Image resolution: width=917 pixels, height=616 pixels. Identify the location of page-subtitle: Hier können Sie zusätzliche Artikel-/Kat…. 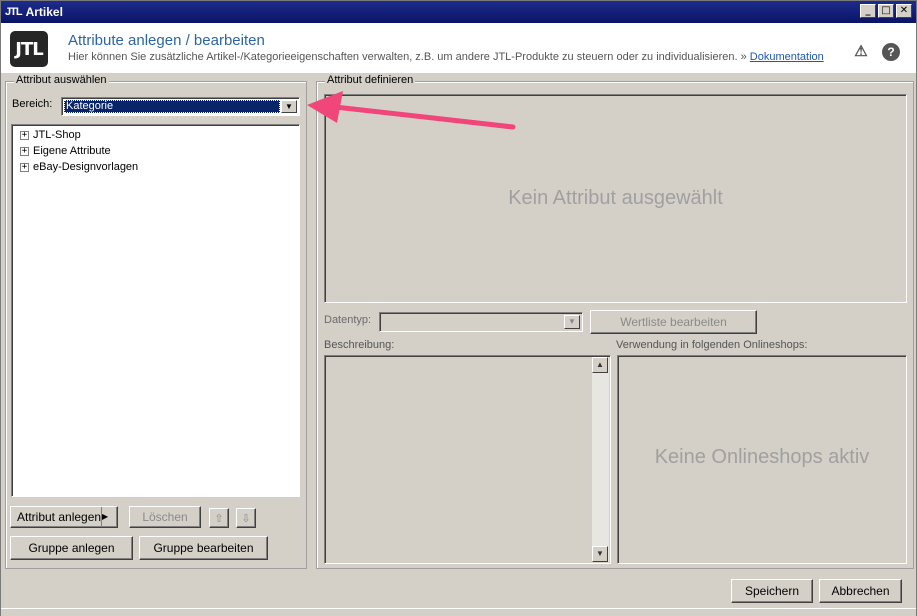
(446, 57).